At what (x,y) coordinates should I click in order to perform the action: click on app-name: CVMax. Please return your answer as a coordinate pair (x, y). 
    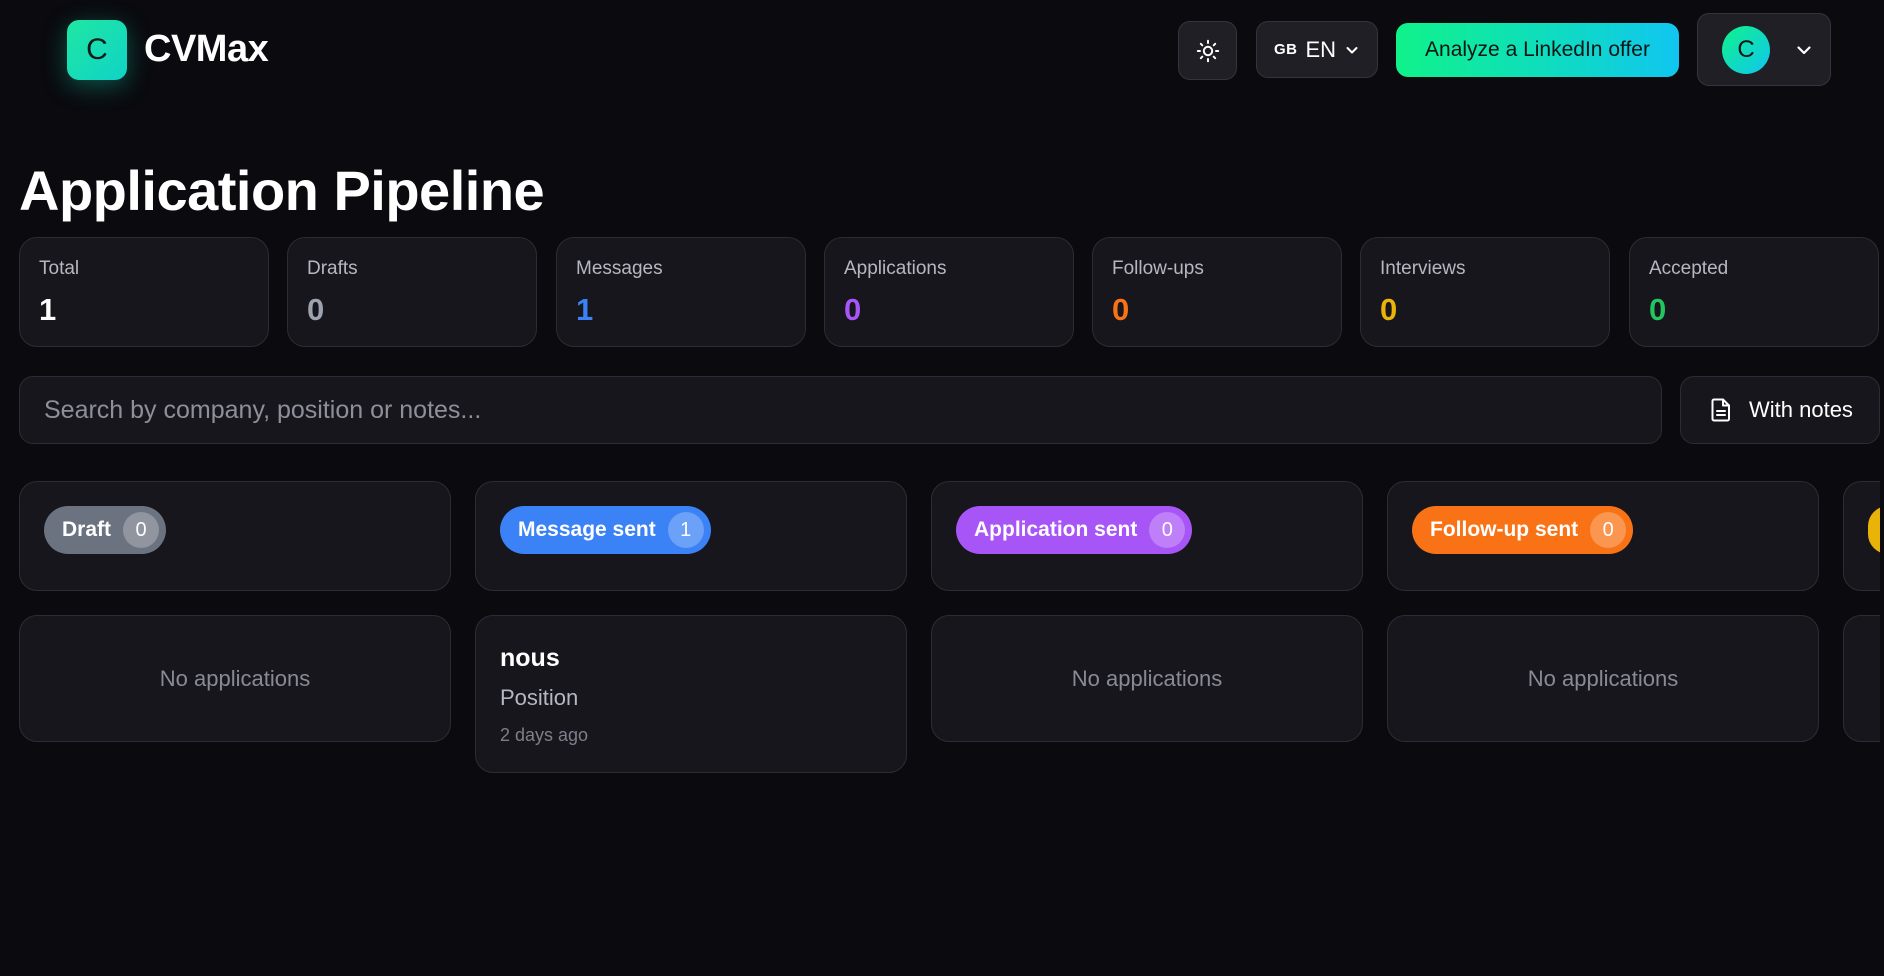
    Looking at the image, I should click on (206, 49).